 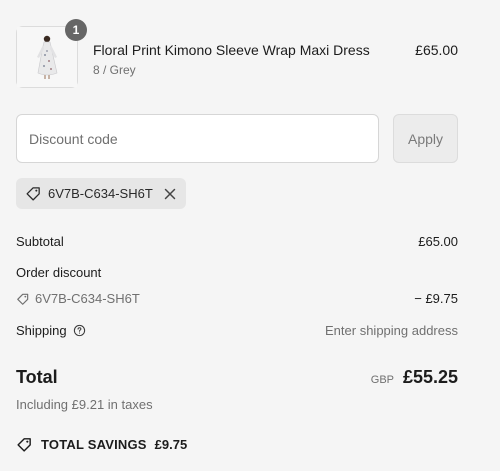 What do you see at coordinates (382, 380) in the screenshot?
I see `total-currency: GBP` at bounding box center [382, 380].